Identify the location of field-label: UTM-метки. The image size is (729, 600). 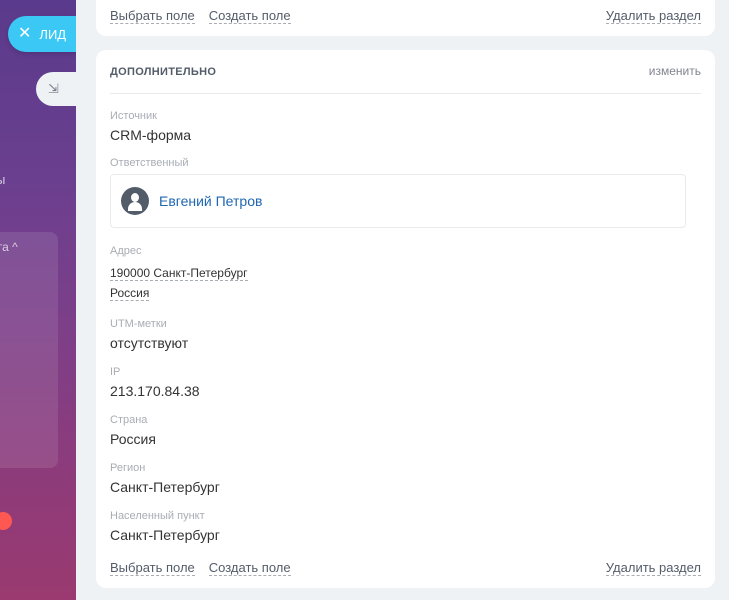
(138, 324).